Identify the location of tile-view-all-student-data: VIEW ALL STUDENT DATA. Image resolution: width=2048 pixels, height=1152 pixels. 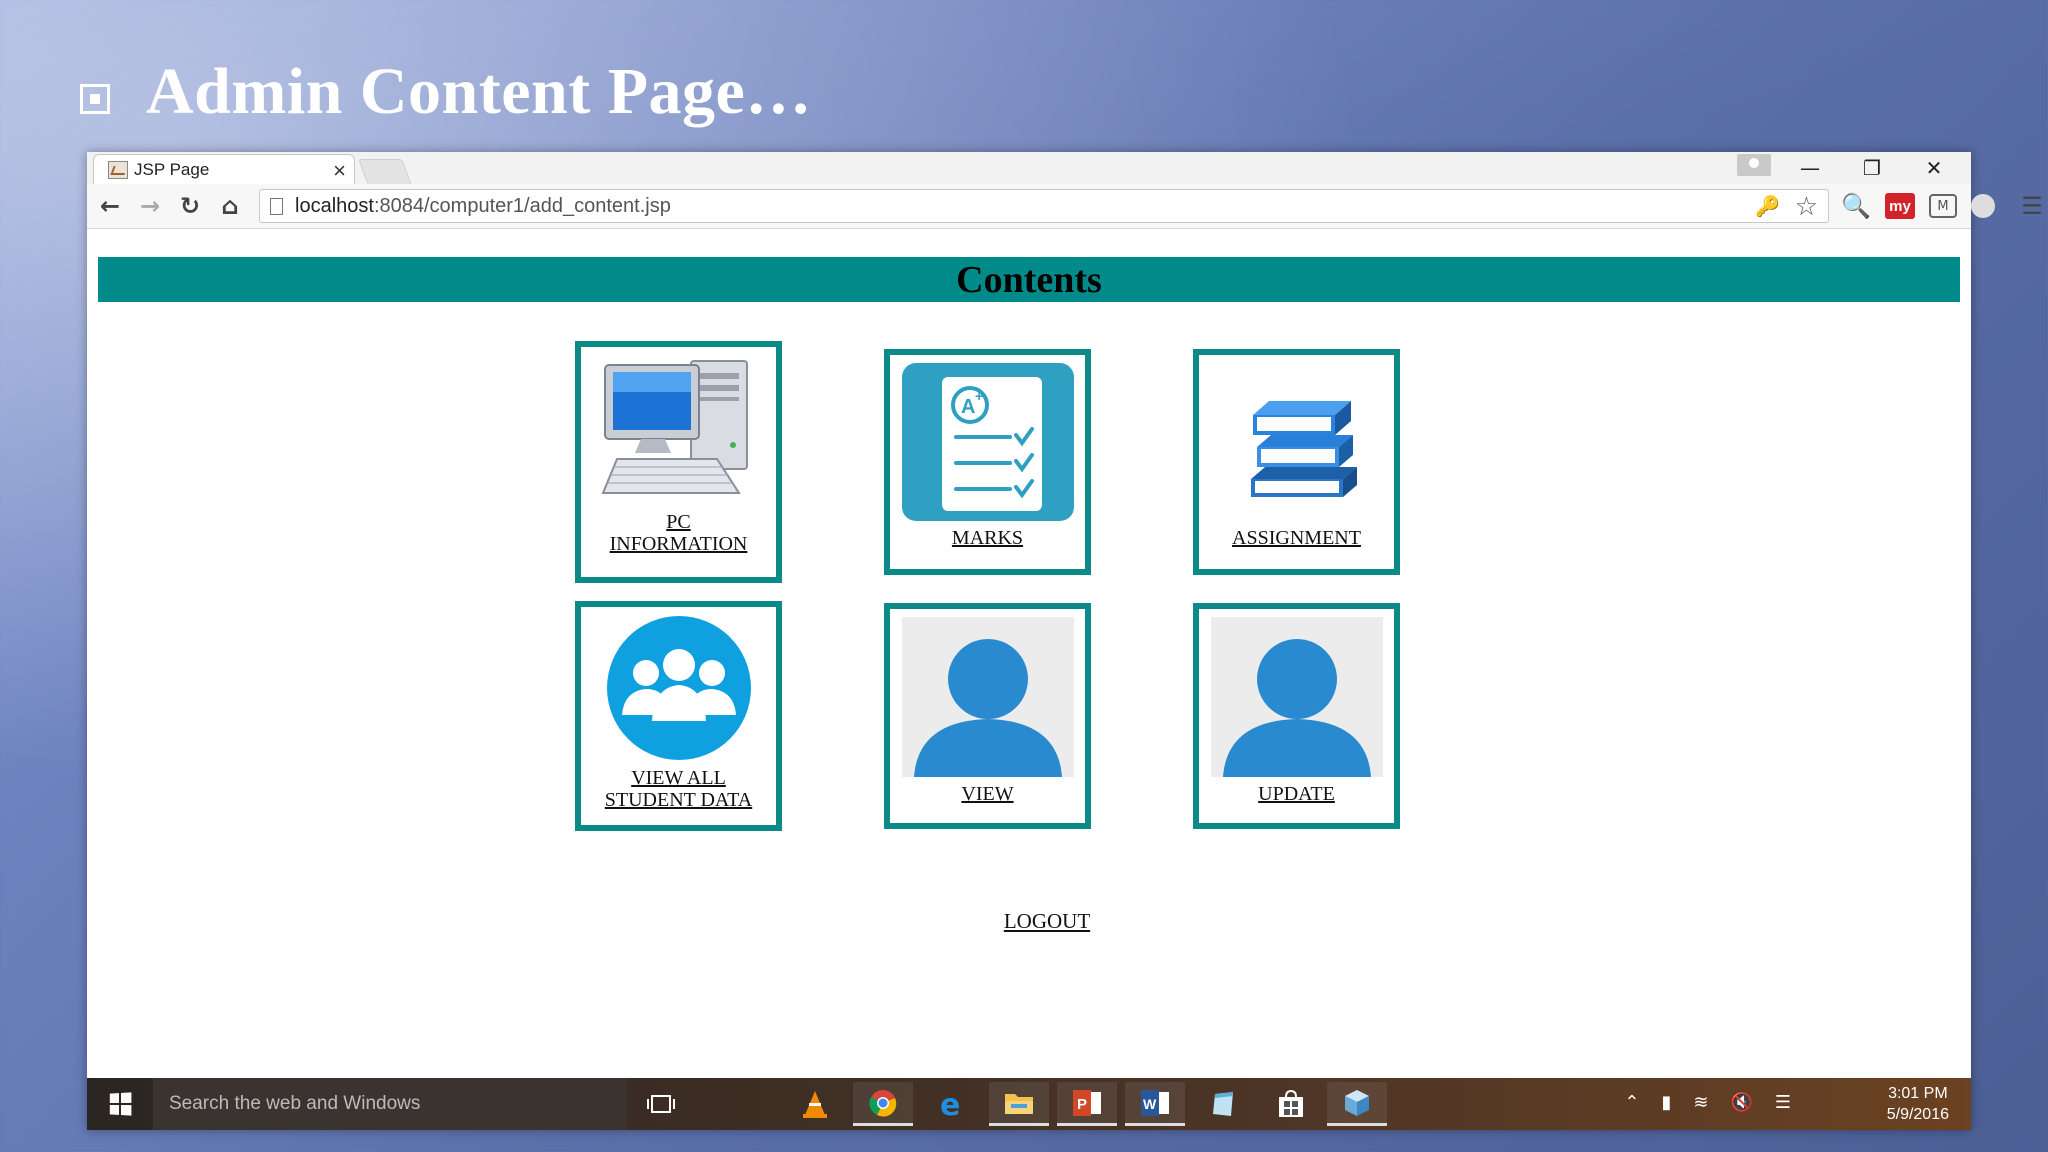
(678, 716).